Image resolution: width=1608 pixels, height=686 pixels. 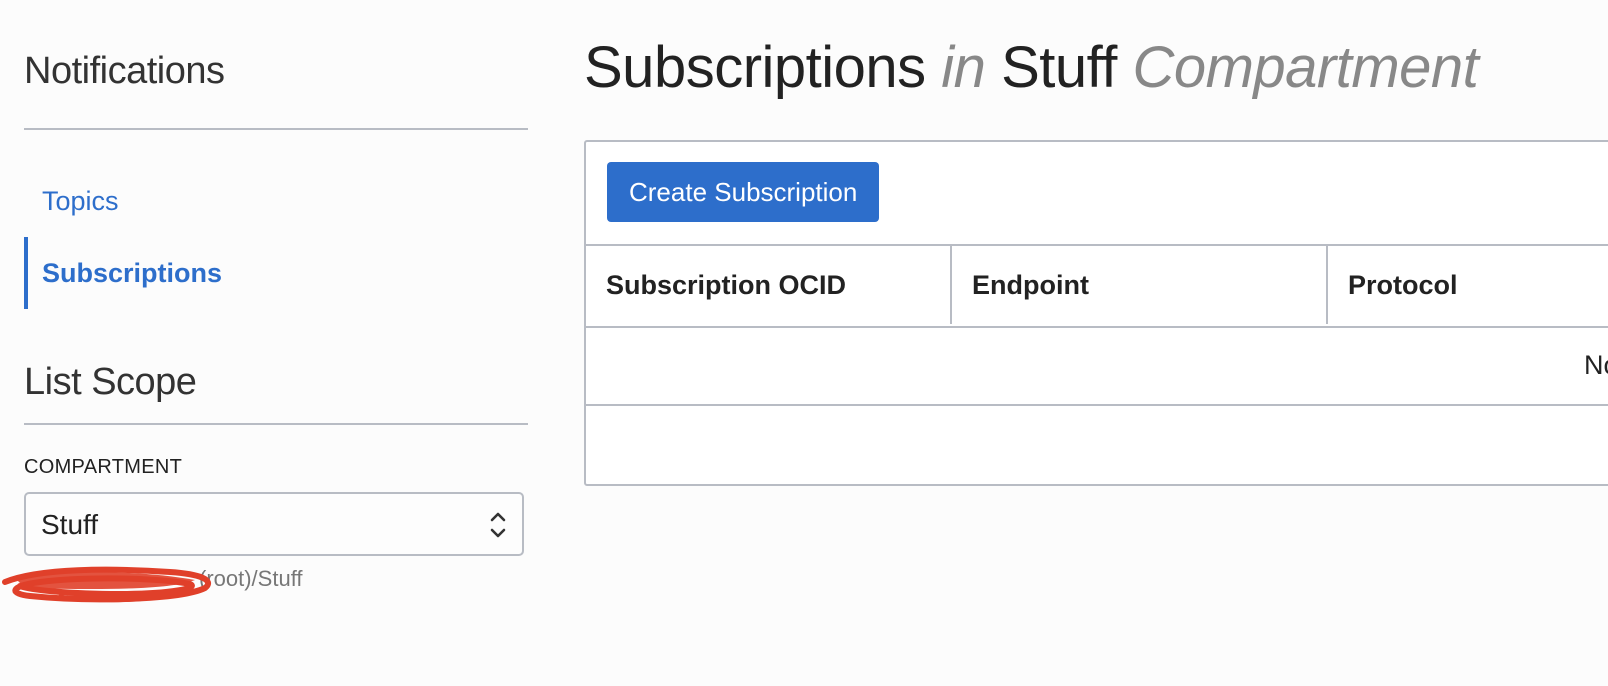 What do you see at coordinates (1596, 365) in the screenshot?
I see `empty-state-text: No` at bounding box center [1596, 365].